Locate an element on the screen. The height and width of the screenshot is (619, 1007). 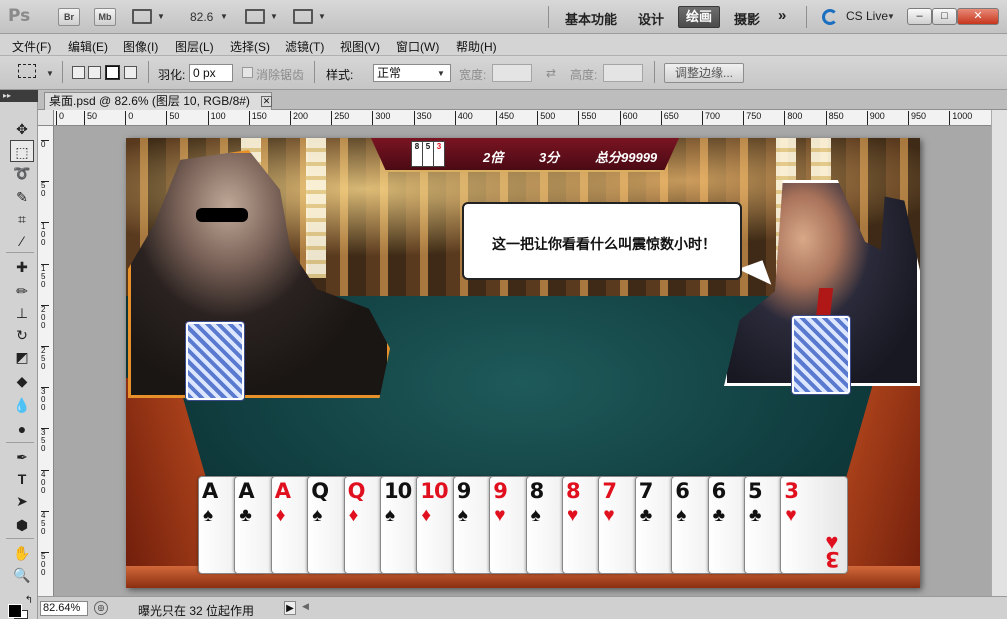
swap-colors-icon: ↰ is located at coordinates (29, 601).